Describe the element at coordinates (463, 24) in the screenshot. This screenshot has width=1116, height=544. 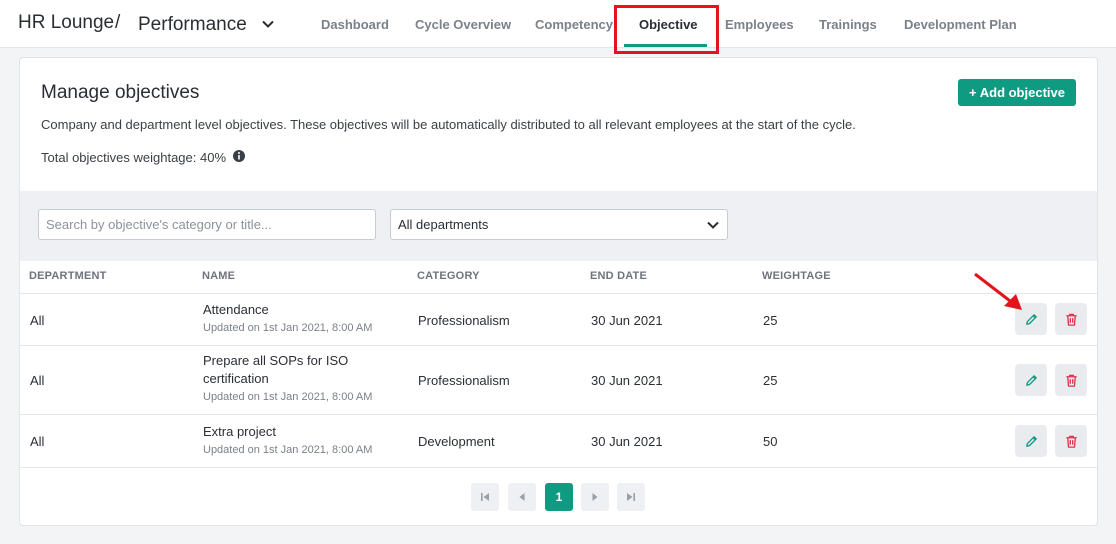
I see `tab-cycle-overview: Cycle Overview` at that location.